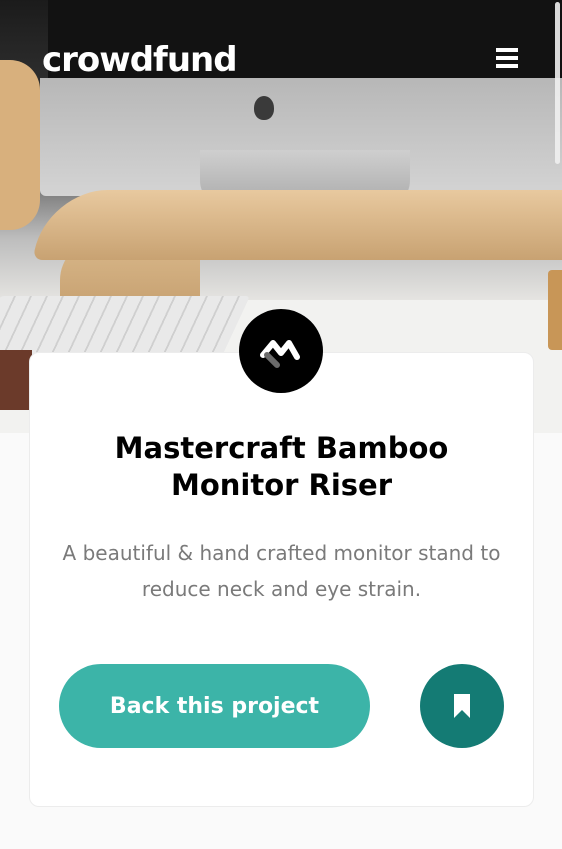 The image size is (562, 849). I want to click on project-title: Mastercraft Bamboo Monitor Riser, so click(281, 466).